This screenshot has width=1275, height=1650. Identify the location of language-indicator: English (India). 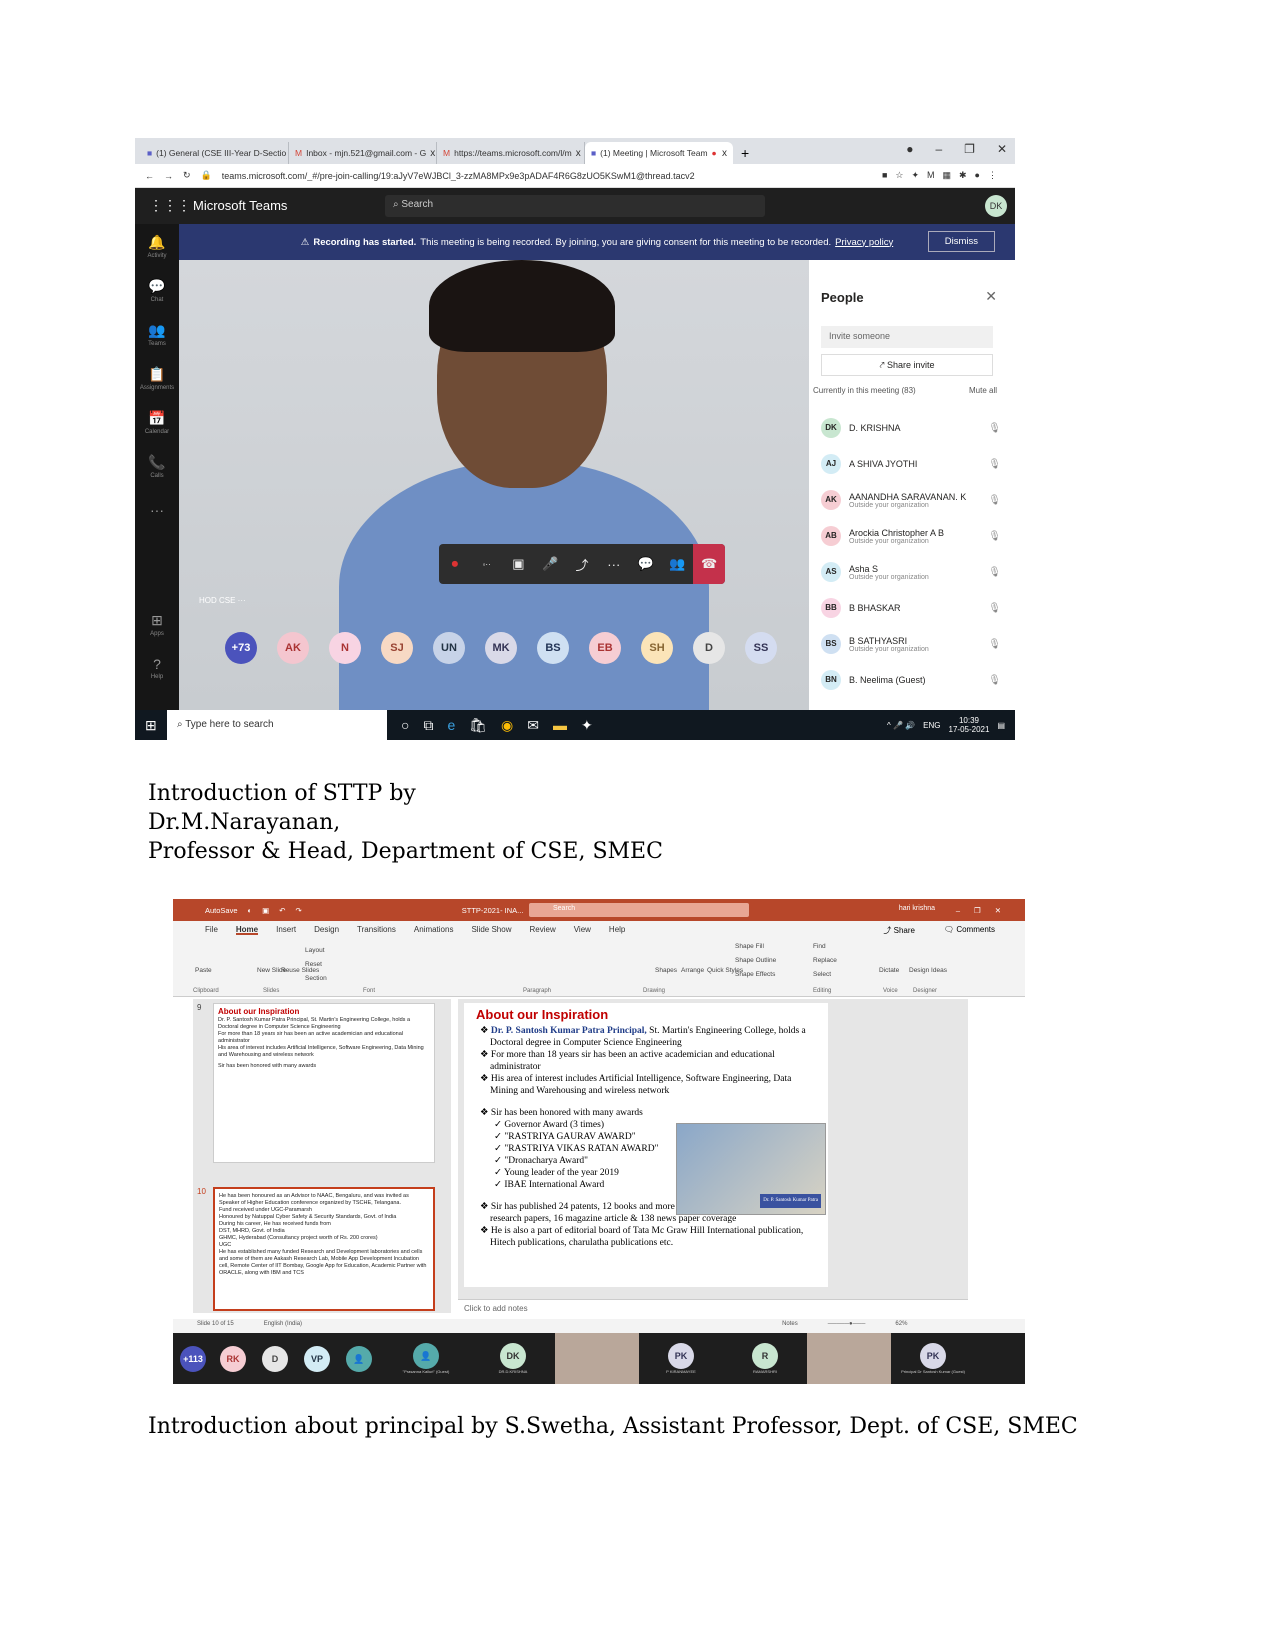
(283, 1326).